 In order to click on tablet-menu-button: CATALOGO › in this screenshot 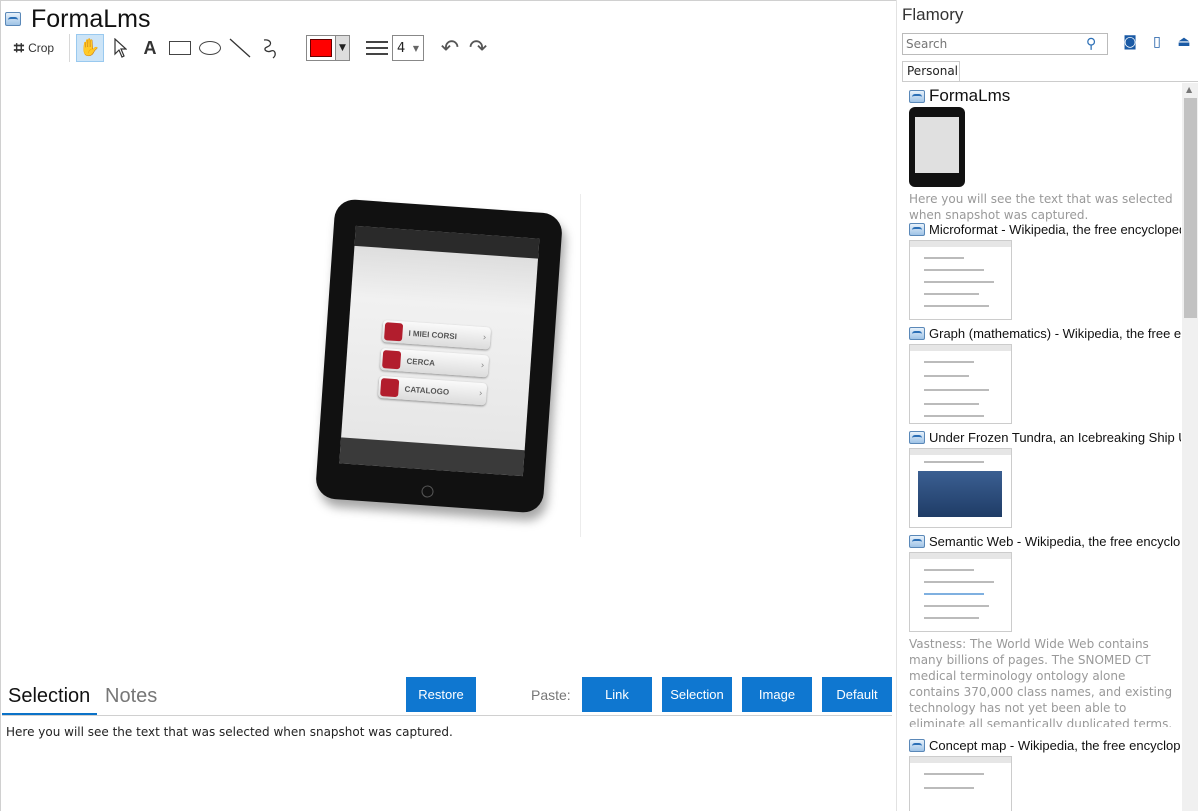, I will do `click(432, 390)`.